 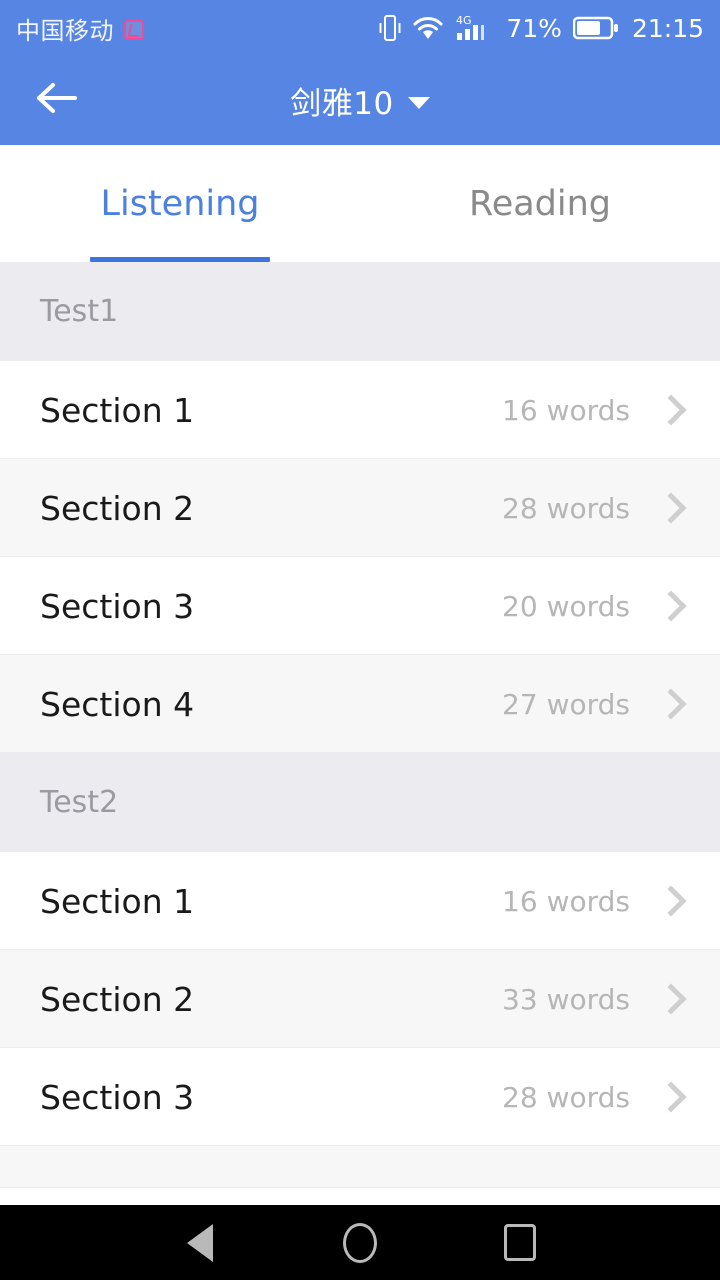 What do you see at coordinates (464, 20) in the screenshot?
I see `svg-text: 4G` at bounding box center [464, 20].